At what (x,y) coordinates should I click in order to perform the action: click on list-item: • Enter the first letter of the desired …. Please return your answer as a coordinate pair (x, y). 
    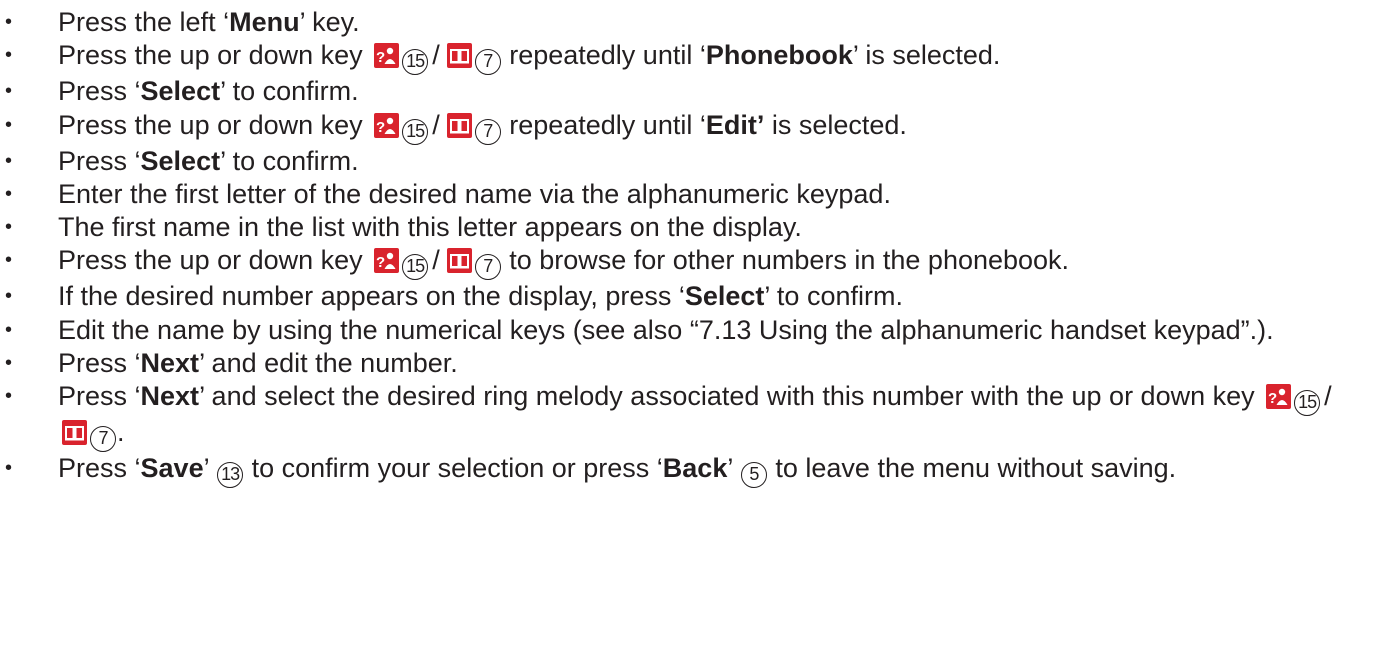
    Looking at the image, I should click on (687, 194).